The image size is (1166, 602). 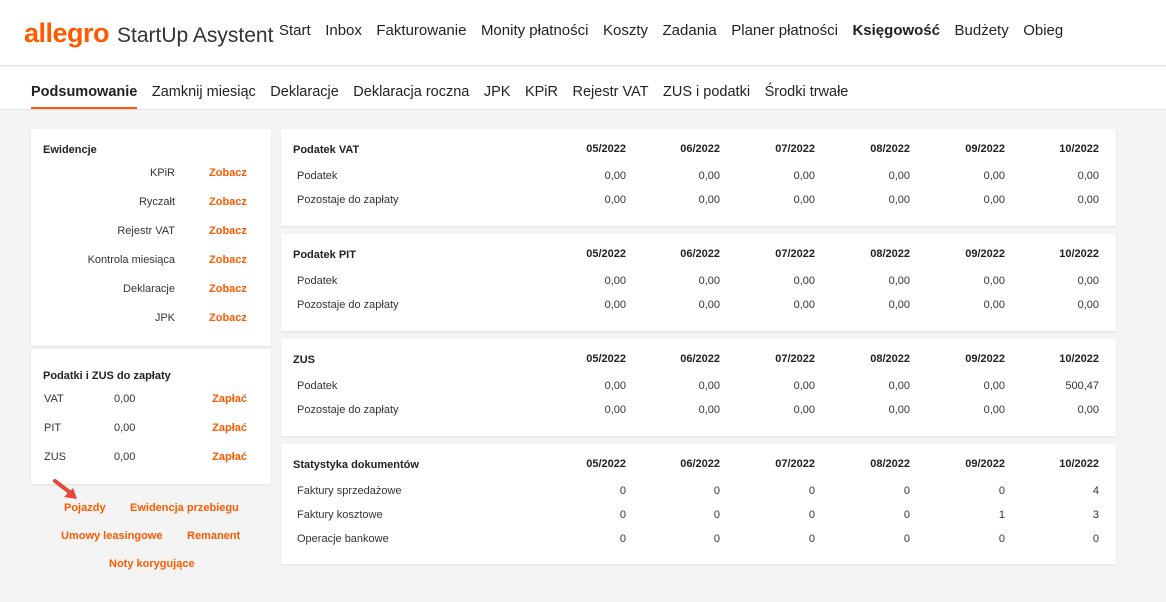 What do you see at coordinates (795, 149) in the screenshot?
I see `month-header: 07/2022` at bounding box center [795, 149].